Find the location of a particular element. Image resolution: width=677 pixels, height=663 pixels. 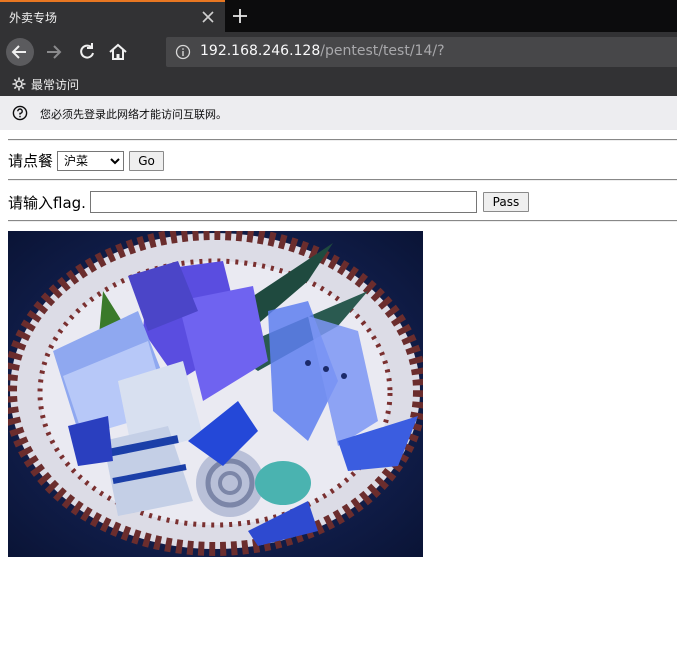

flag-row: 请输入flag. Pass is located at coordinates (268, 202).